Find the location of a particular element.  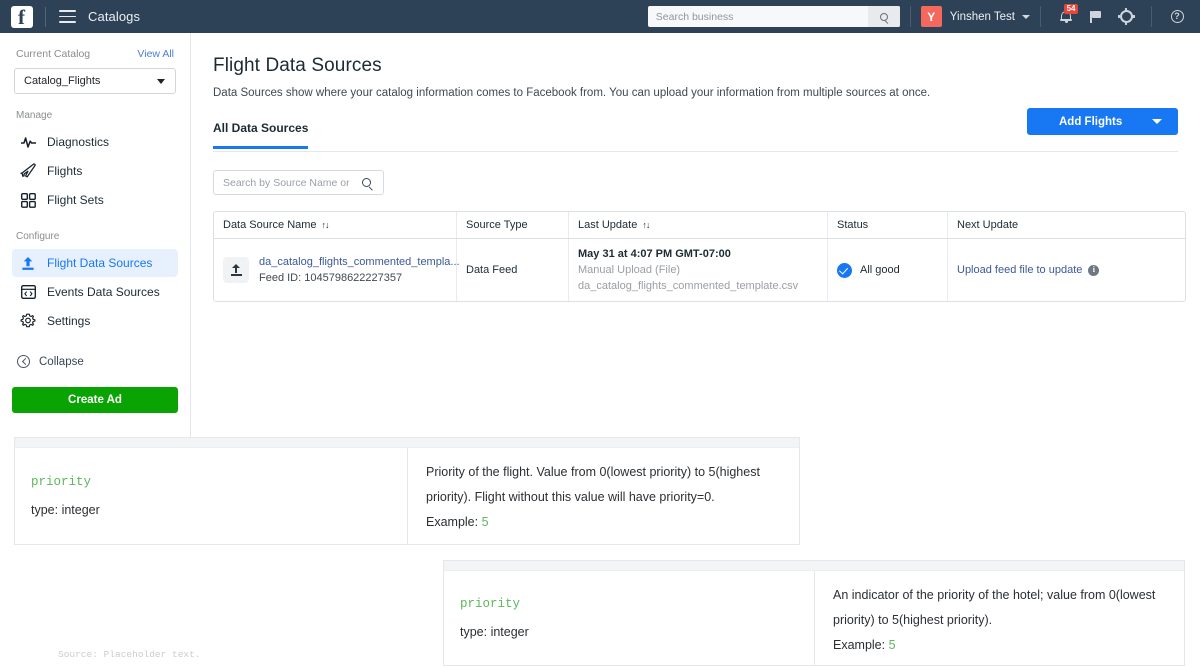

create-ad-button: Create Ad is located at coordinates (95, 400).